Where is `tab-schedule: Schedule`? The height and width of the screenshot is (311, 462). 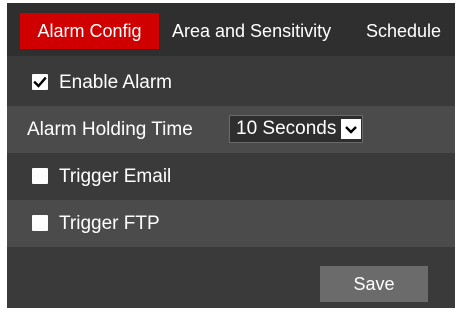 tab-schedule: Schedule is located at coordinates (409, 31).